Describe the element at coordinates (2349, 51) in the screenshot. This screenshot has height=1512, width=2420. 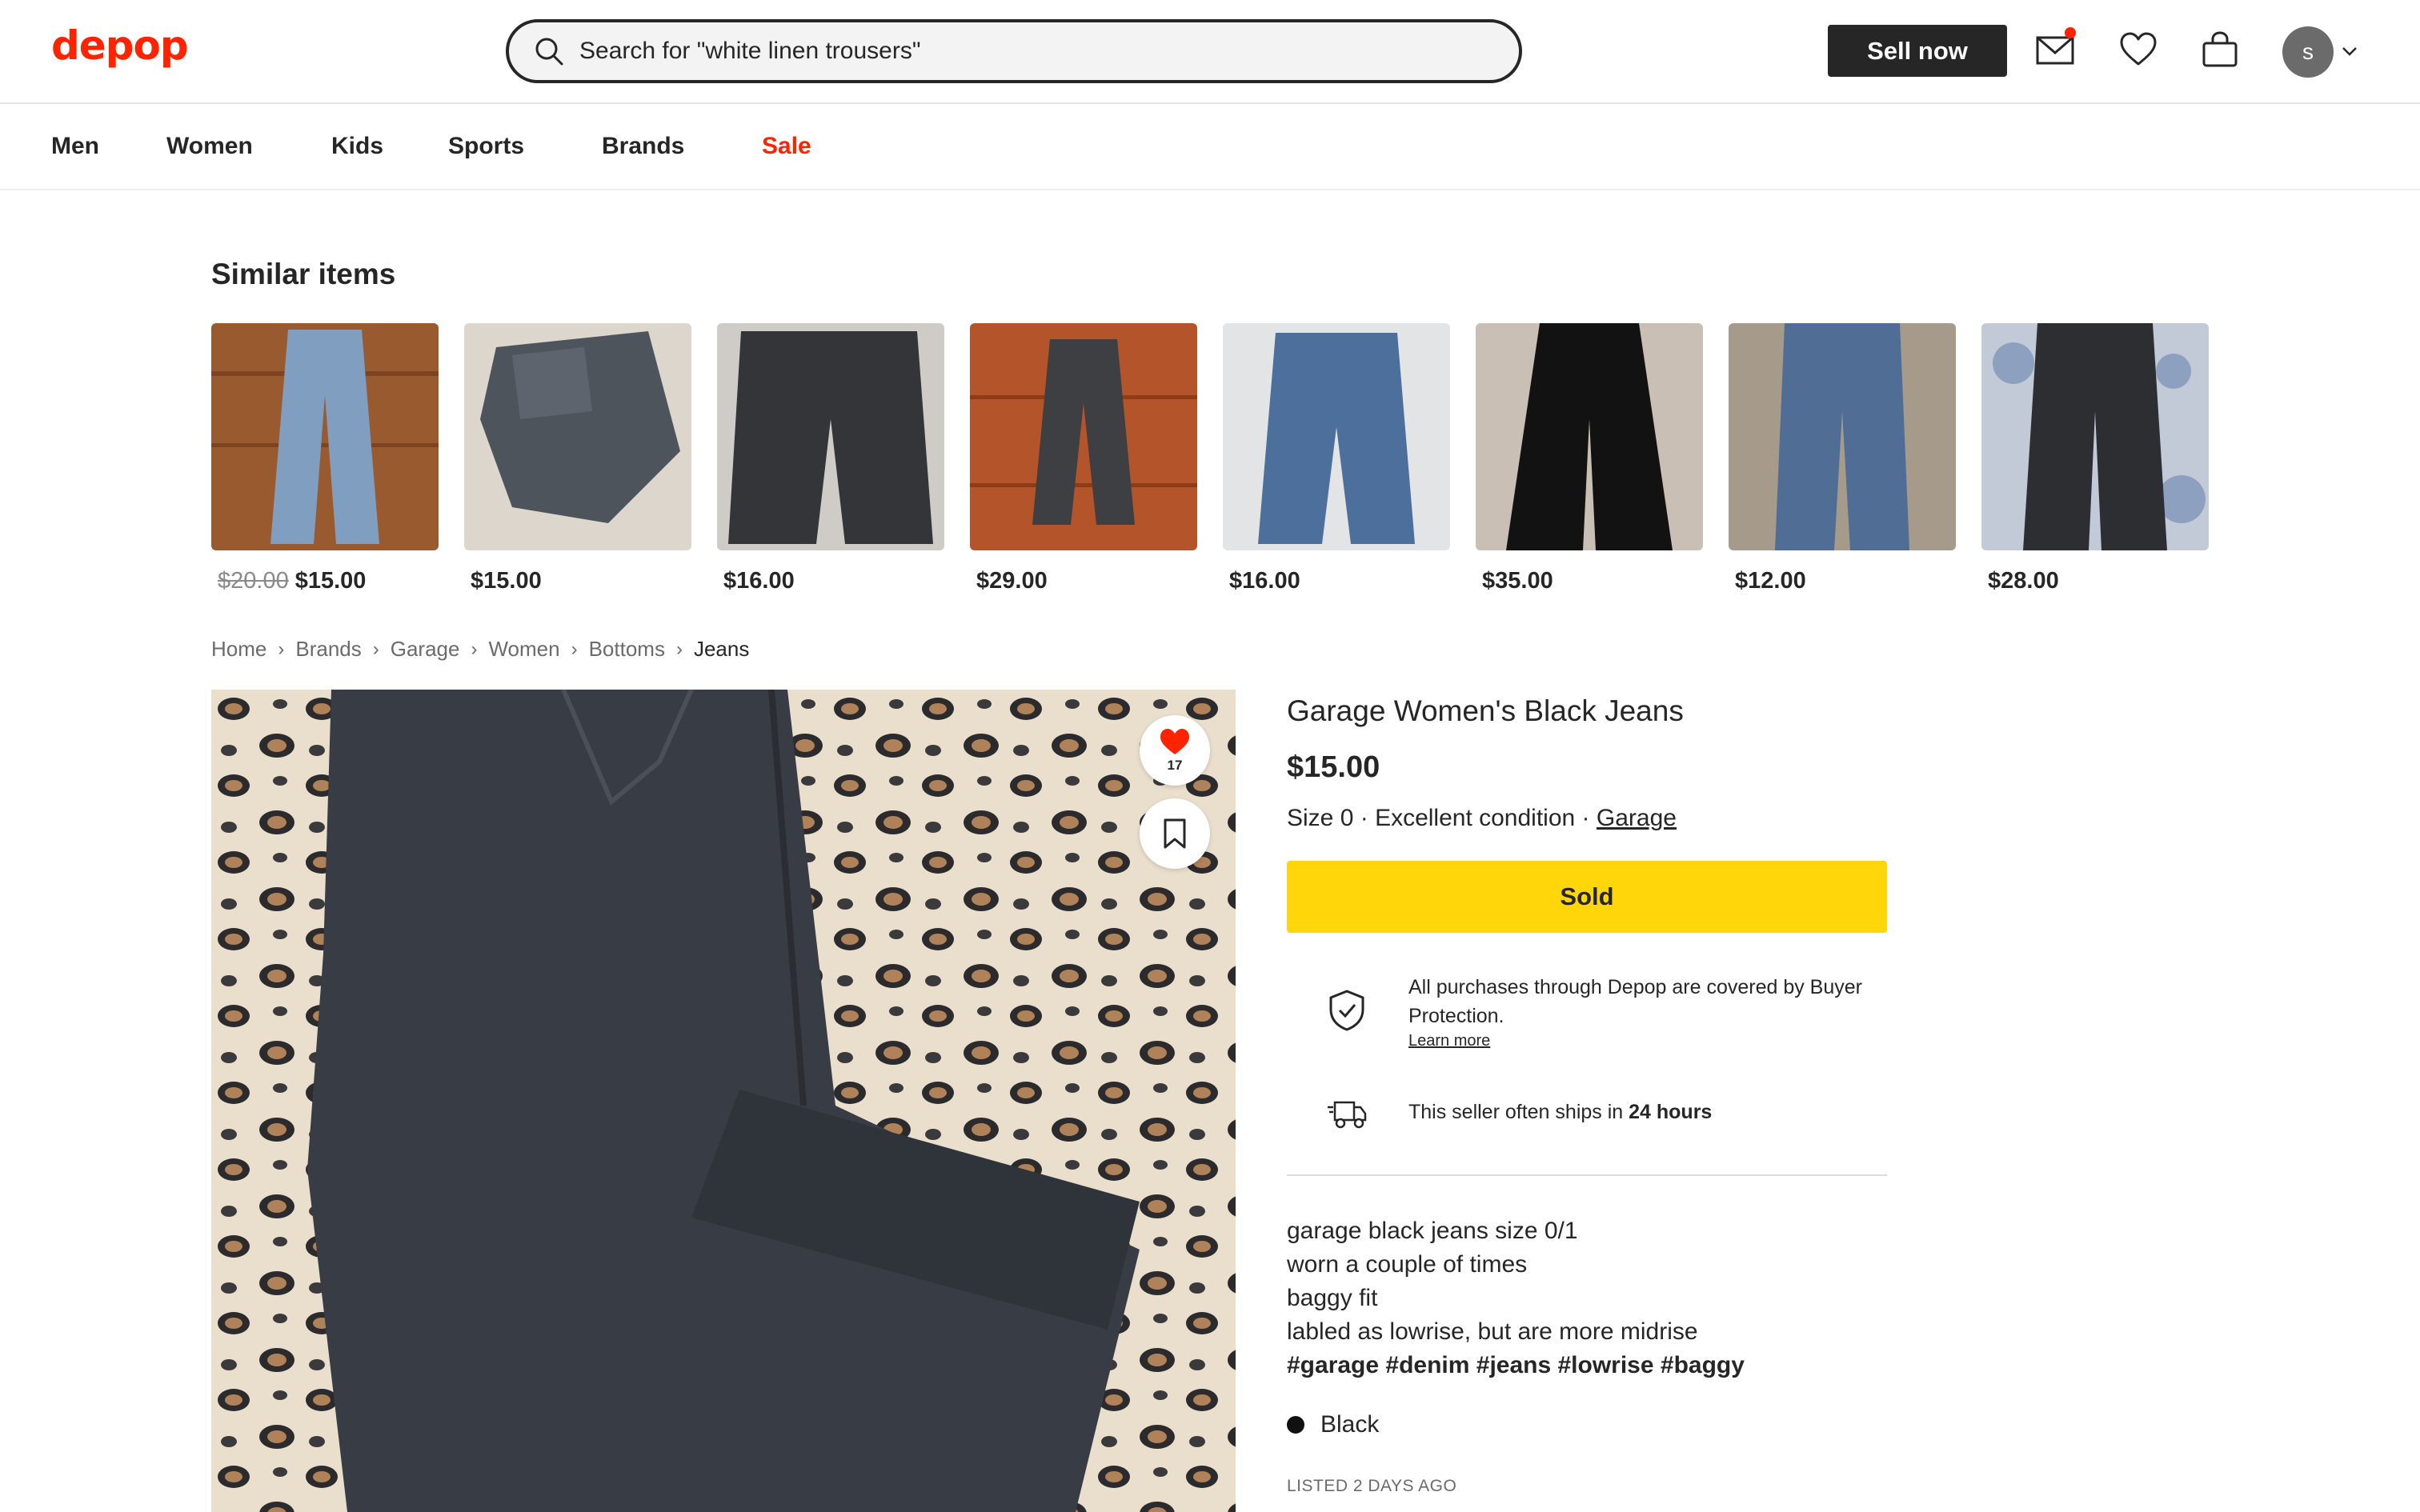
I see `chevron-down-icon` at that location.